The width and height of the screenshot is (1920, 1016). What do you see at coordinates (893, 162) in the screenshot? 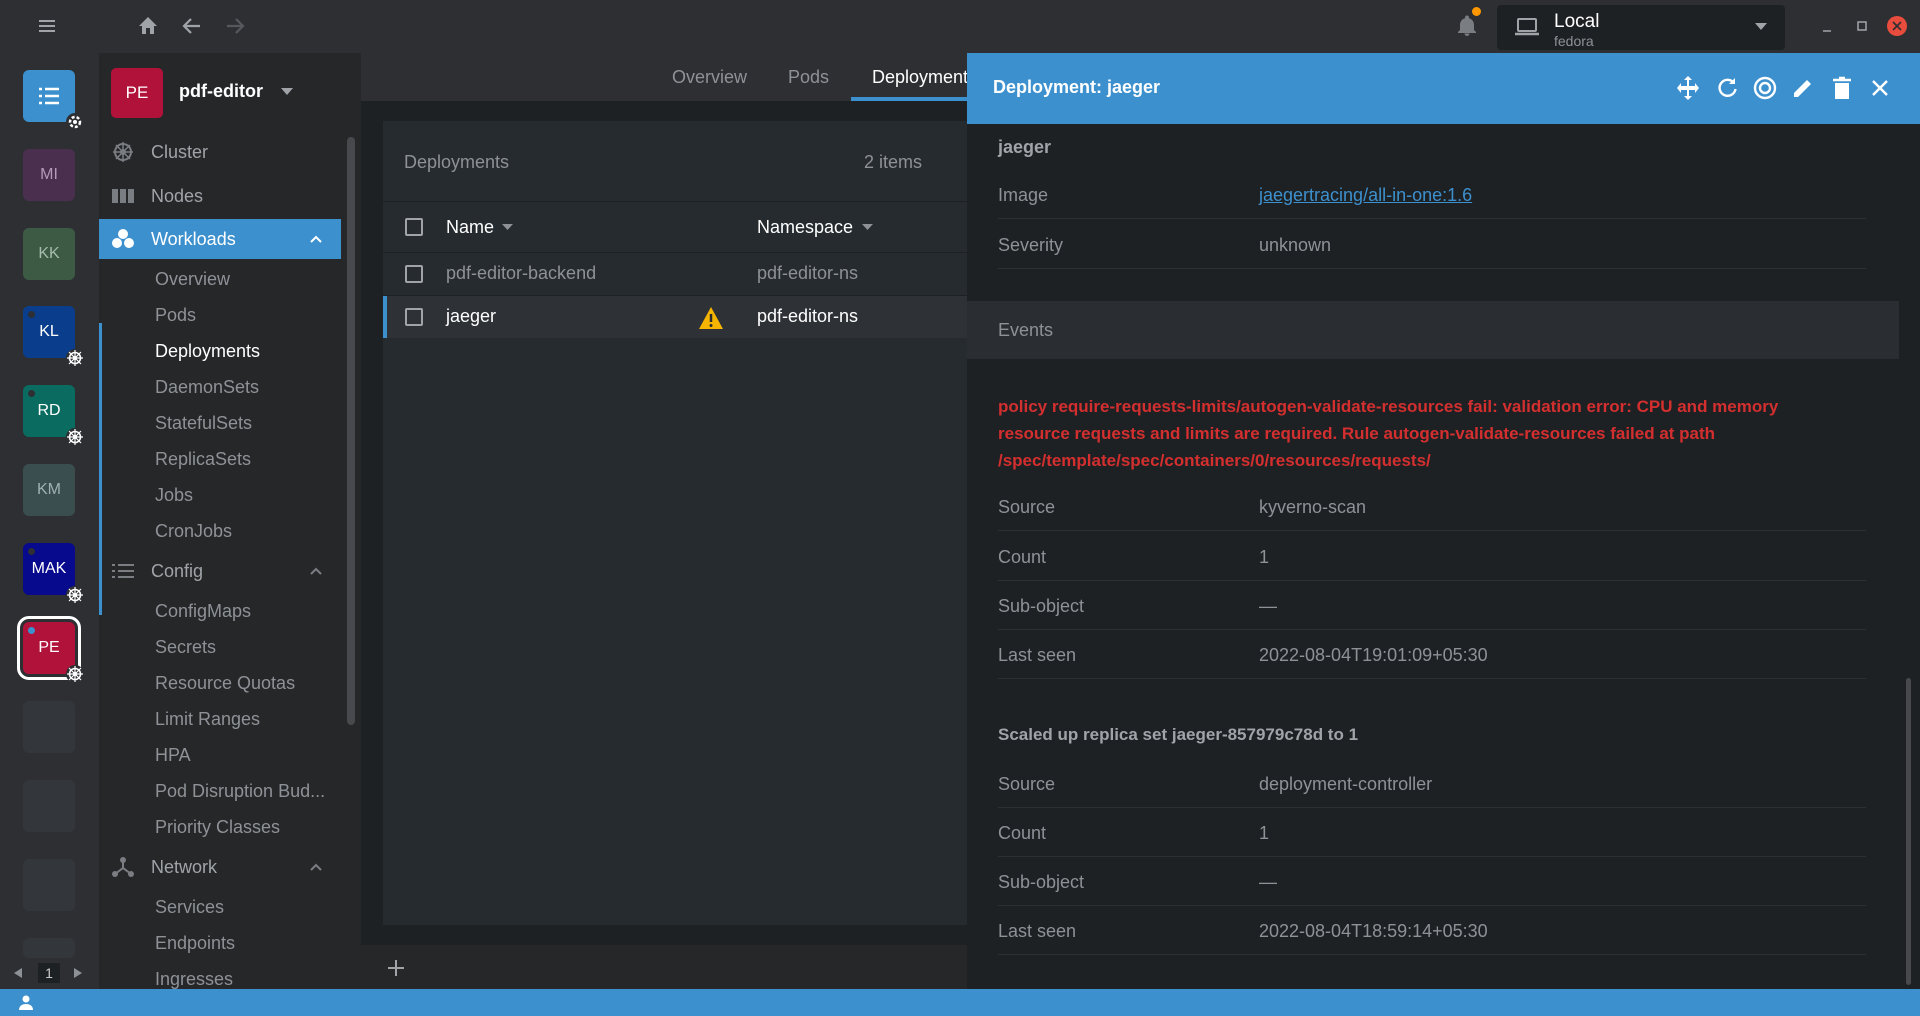
I see `list-item-count: 2 items` at bounding box center [893, 162].